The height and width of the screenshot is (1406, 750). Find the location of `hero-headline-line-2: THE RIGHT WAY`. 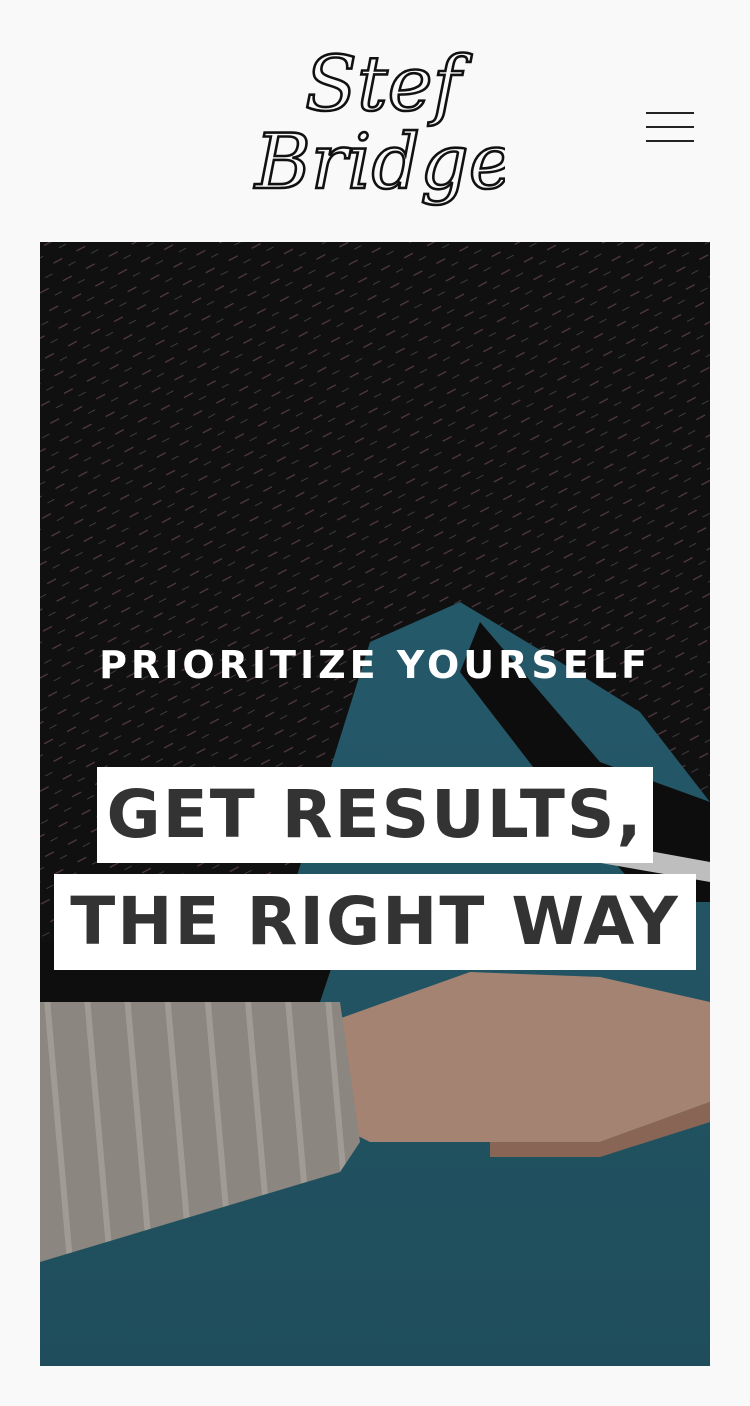

hero-headline-line-2: THE RIGHT WAY is located at coordinates (375, 922).